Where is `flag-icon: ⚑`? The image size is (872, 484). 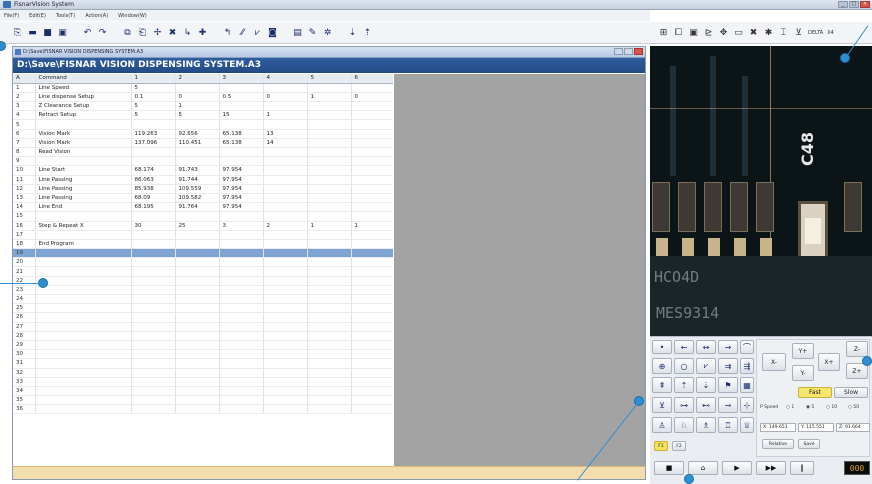
flag-icon: ⚑ is located at coordinates (728, 385).